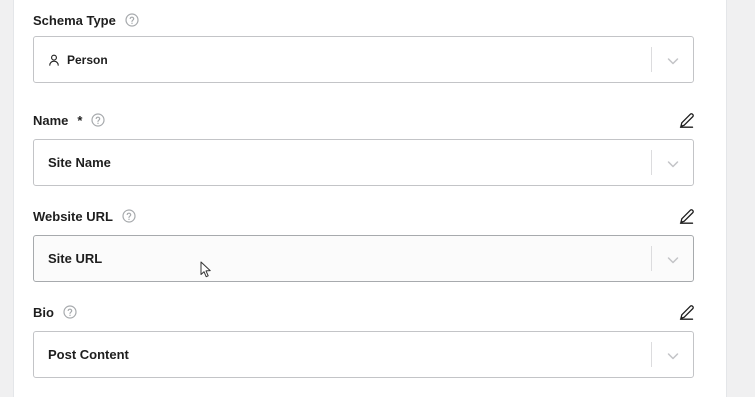 The image size is (755, 397). Describe the element at coordinates (74, 20) in the screenshot. I see `schema-type-label: Schema Type` at that location.